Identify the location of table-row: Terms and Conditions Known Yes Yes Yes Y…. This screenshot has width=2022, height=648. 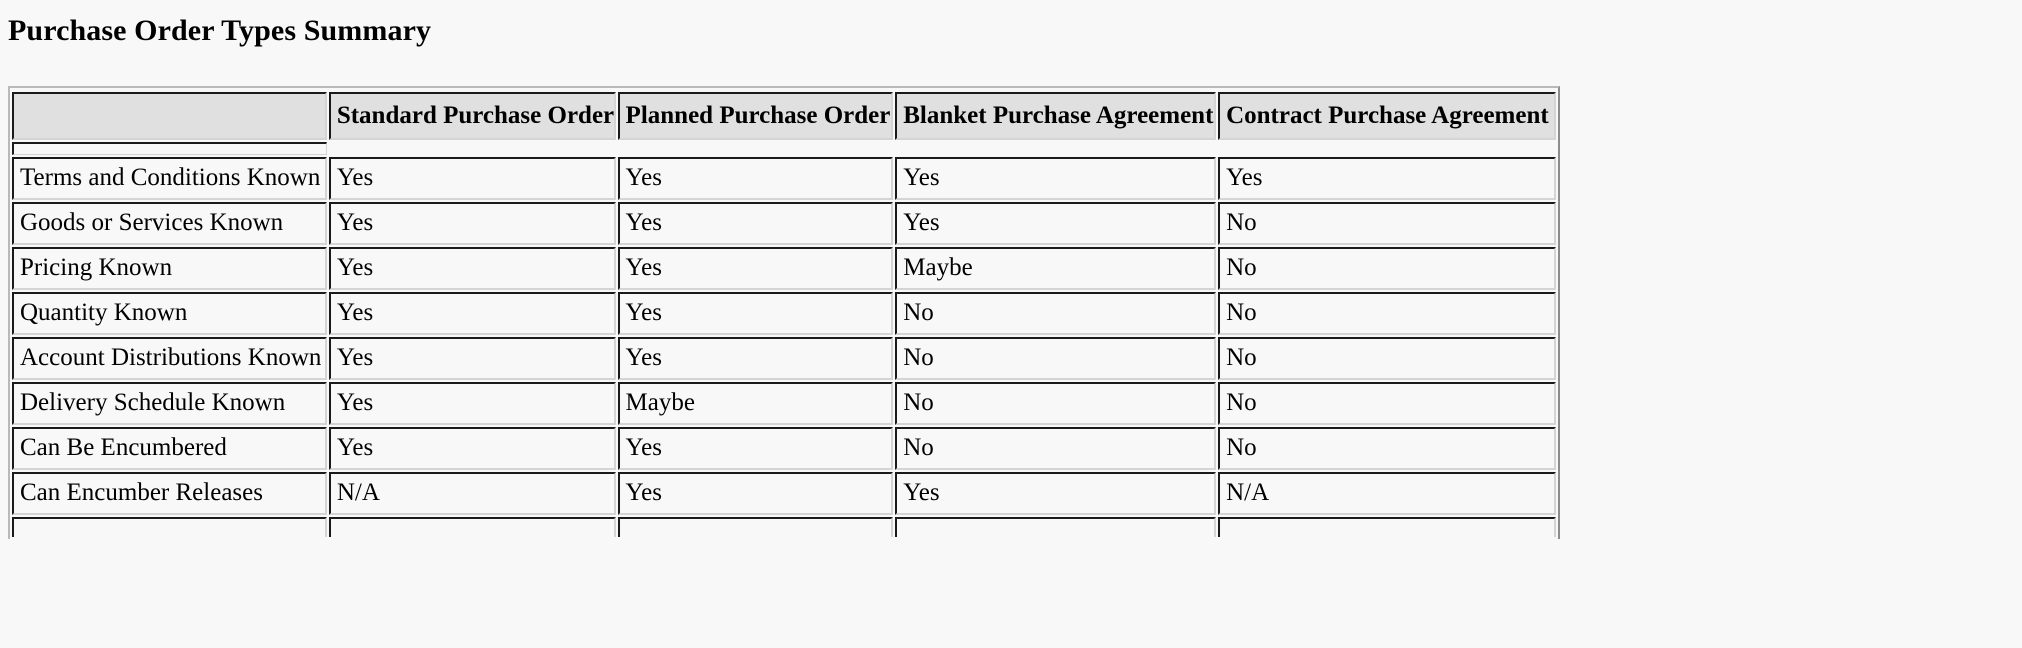
(784, 178).